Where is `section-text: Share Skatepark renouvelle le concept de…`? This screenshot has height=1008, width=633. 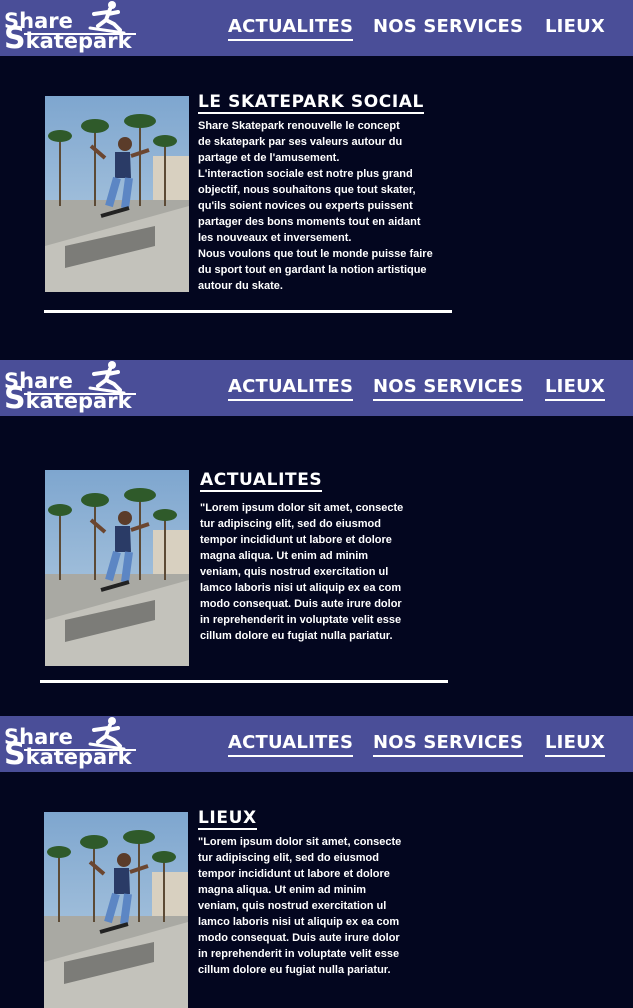
section-text: Share Skatepark renouvelle le concept de… is located at coordinates (315, 206).